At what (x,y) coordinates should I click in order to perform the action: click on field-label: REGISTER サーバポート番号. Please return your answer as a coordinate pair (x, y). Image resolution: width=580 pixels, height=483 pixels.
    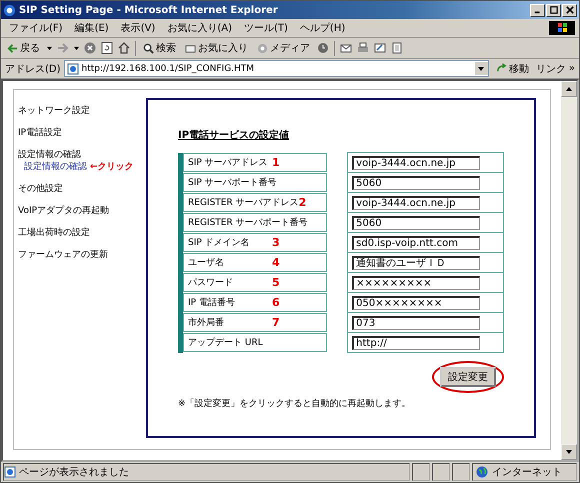
    Looking at the image, I should click on (248, 222).